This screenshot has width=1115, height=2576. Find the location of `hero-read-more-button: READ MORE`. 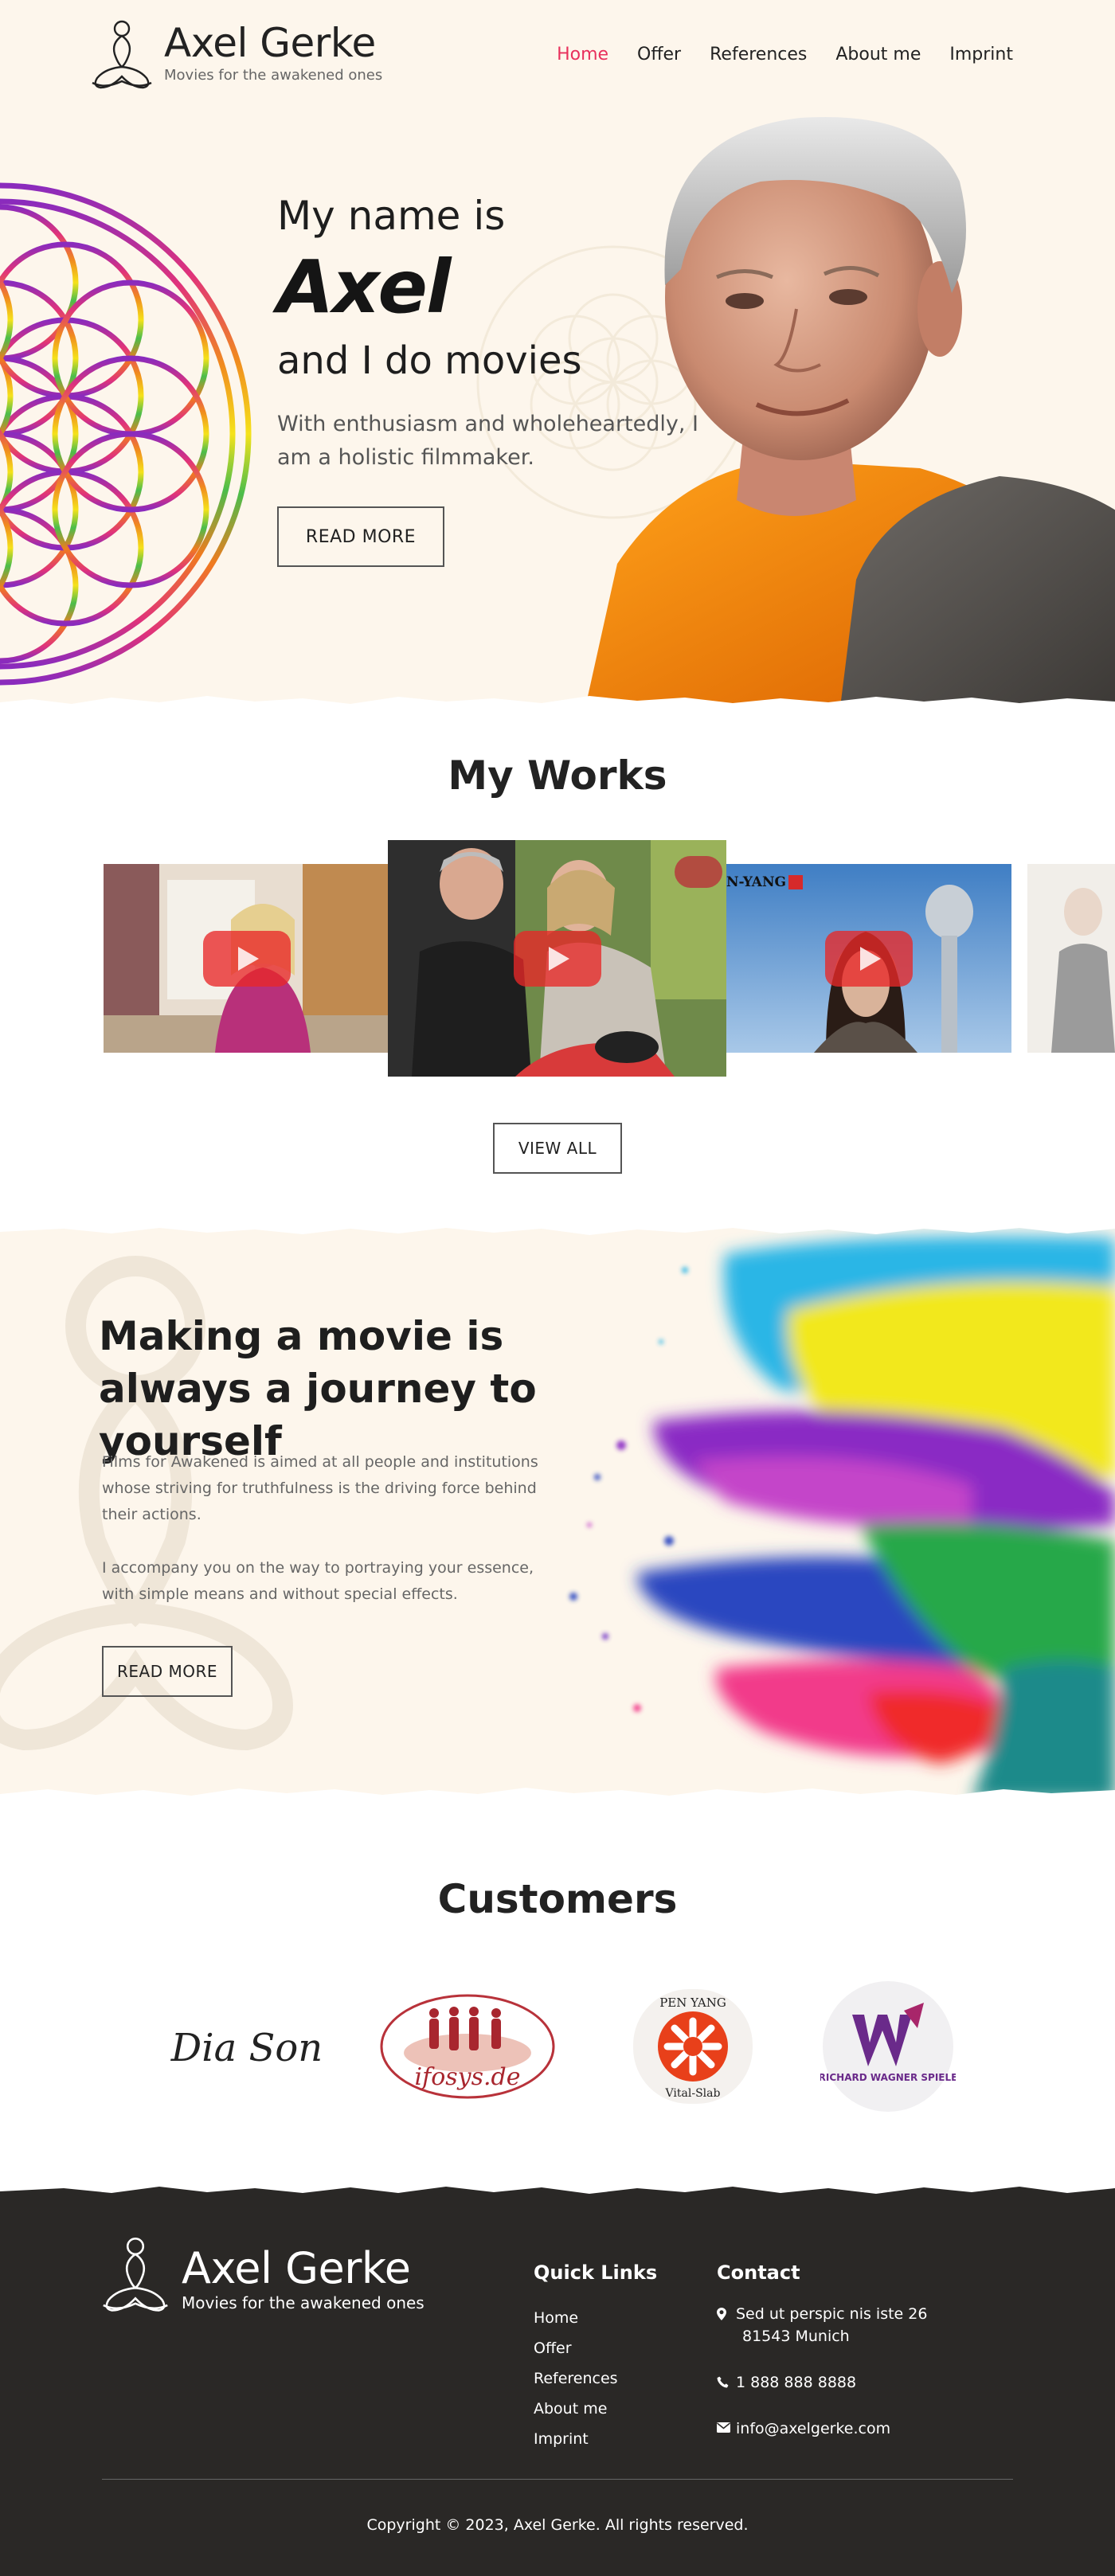

hero-read-more-button: READ MORE is located at coordinates (360, 536).